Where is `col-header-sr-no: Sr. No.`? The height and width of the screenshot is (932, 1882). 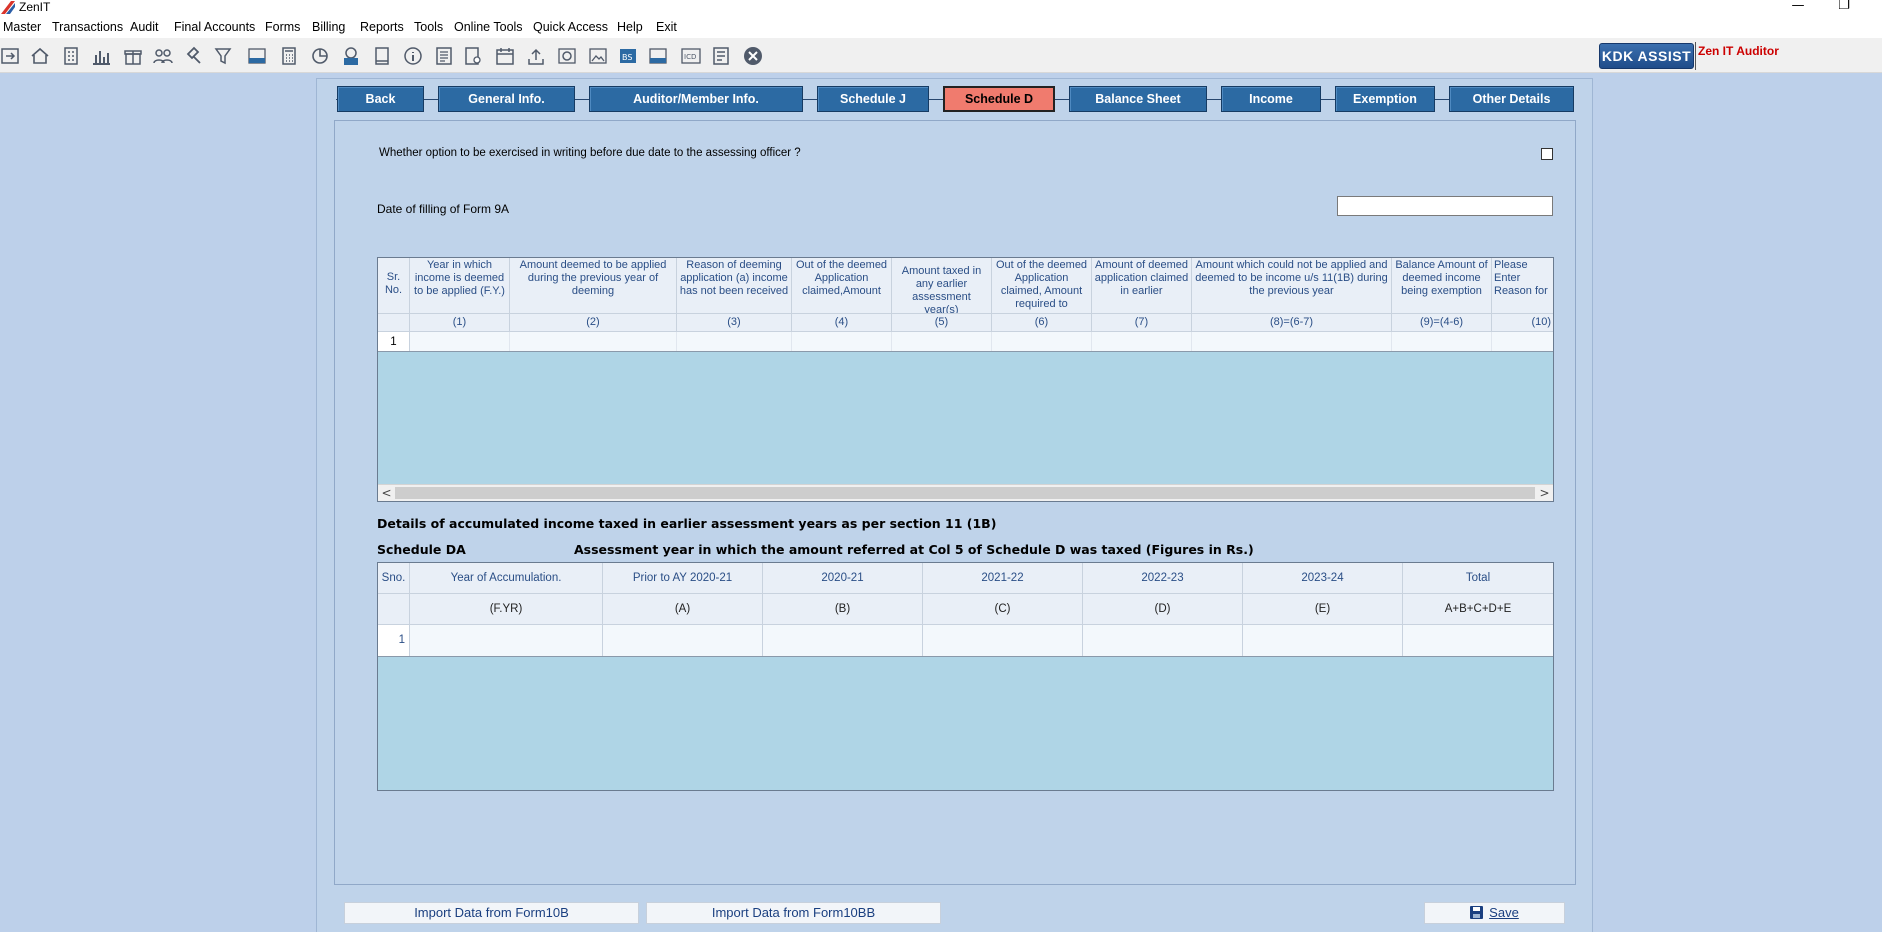
col-header-sr-no: Sr. No. is located at coordinates (394, 285).